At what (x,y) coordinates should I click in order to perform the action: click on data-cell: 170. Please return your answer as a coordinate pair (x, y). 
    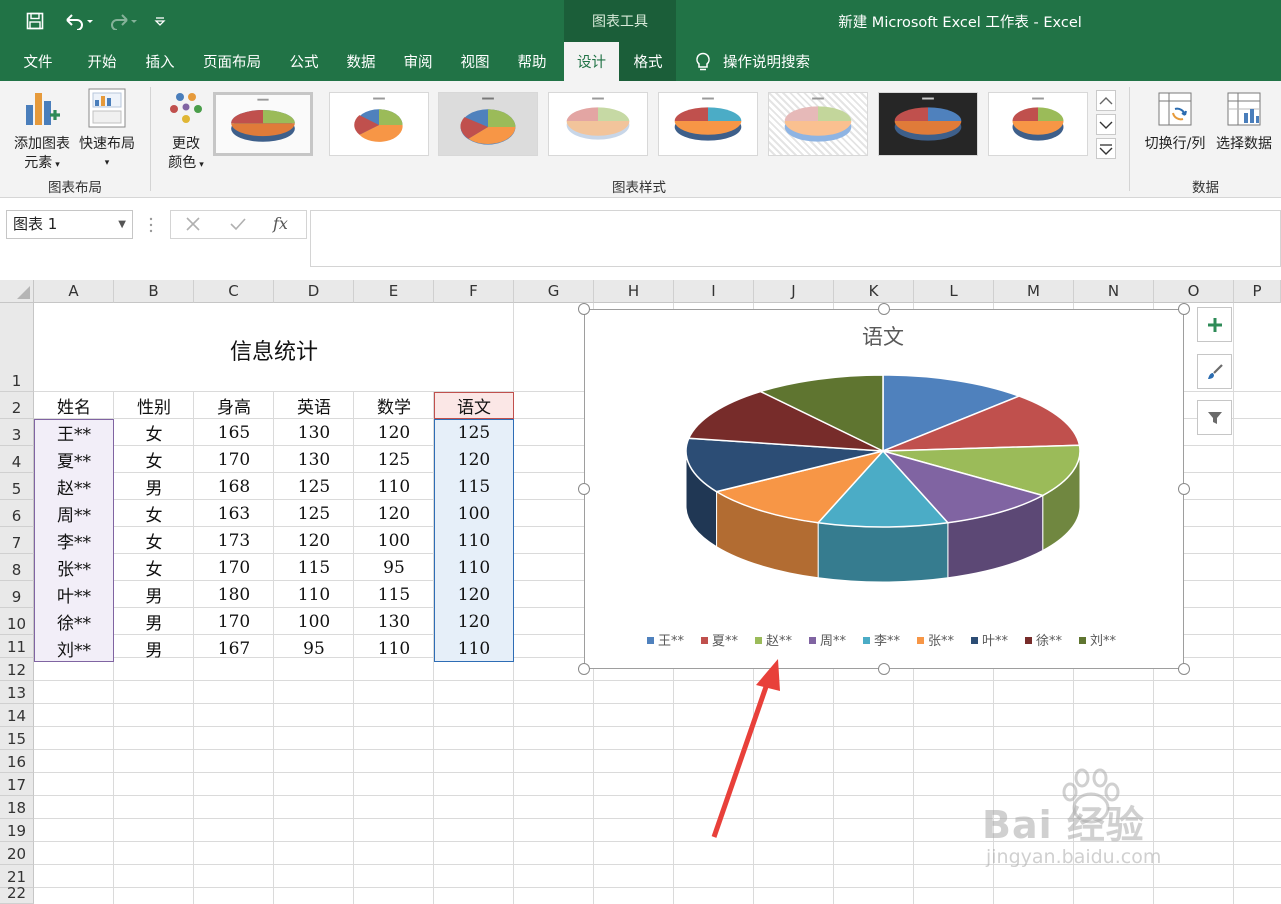
    Looking at the image, I should click on (234, 621).